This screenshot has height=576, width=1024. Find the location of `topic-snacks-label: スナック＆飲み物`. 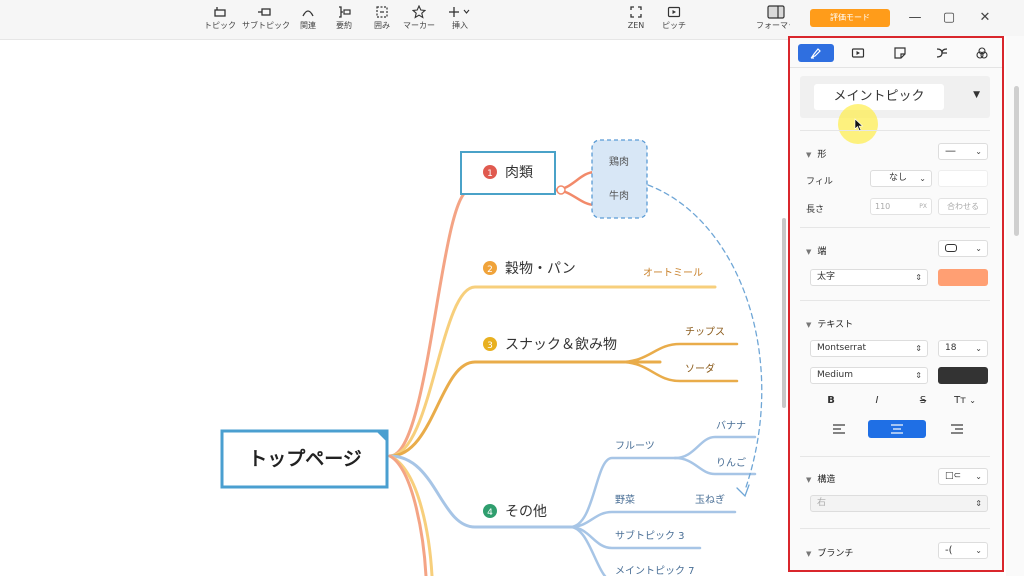

topic-snacks-label: スナック＆飲み物 is located at coordinates (561, 345).